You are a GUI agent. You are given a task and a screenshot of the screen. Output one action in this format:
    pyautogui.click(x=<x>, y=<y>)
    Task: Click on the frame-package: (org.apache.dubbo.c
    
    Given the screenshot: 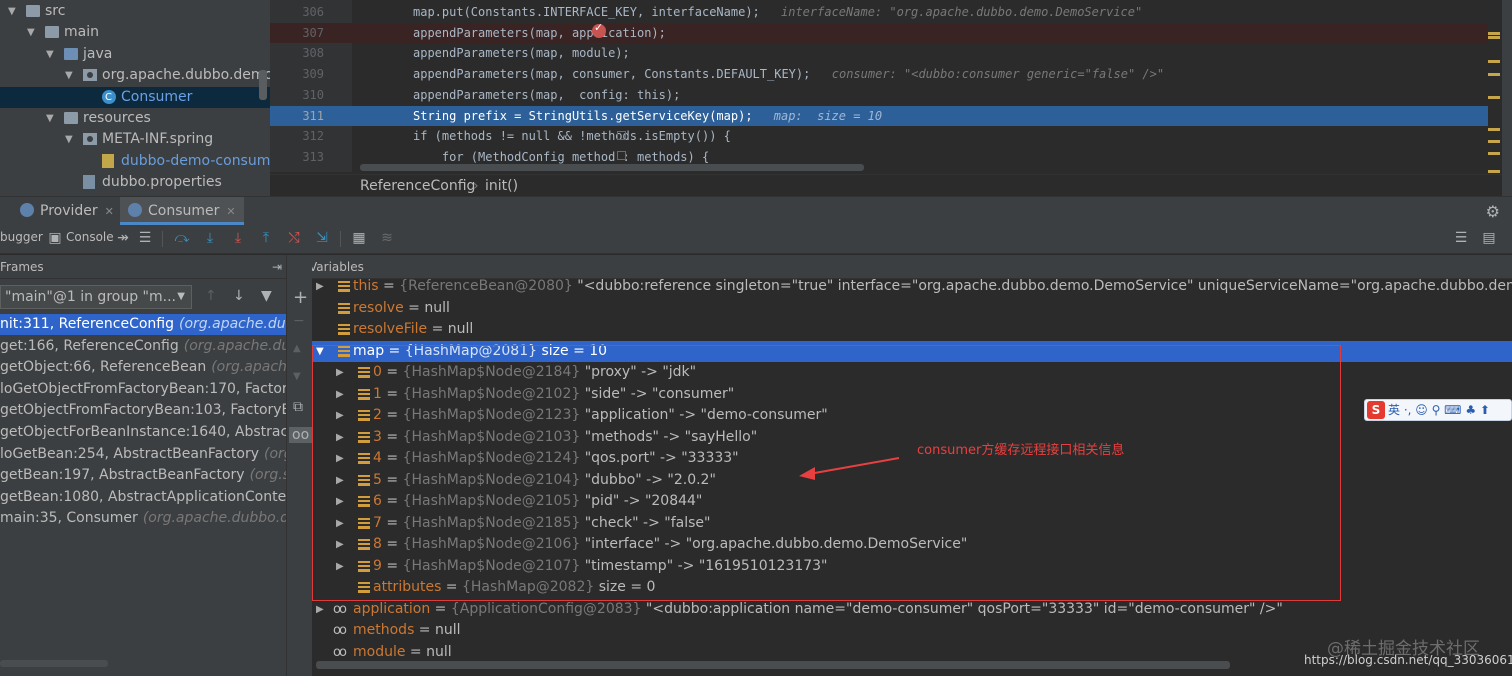 What is the action you would take?
    pyautogui.click(x=234, y=345)
    